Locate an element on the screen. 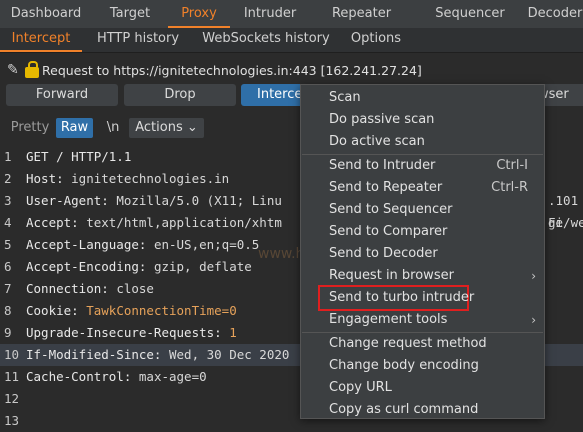 The image size is (583, 432). menu-item-request-in-browser: Request in browser › is located at coordinates (422, 276).